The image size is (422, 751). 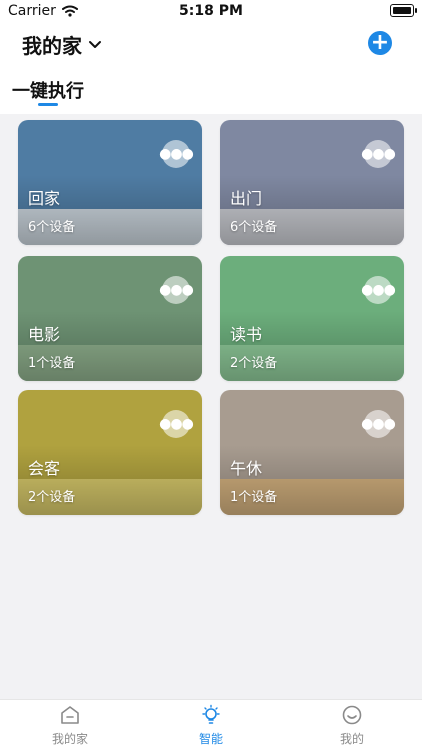 I want to click on plus-icon: +, so click(x=380, y=42).